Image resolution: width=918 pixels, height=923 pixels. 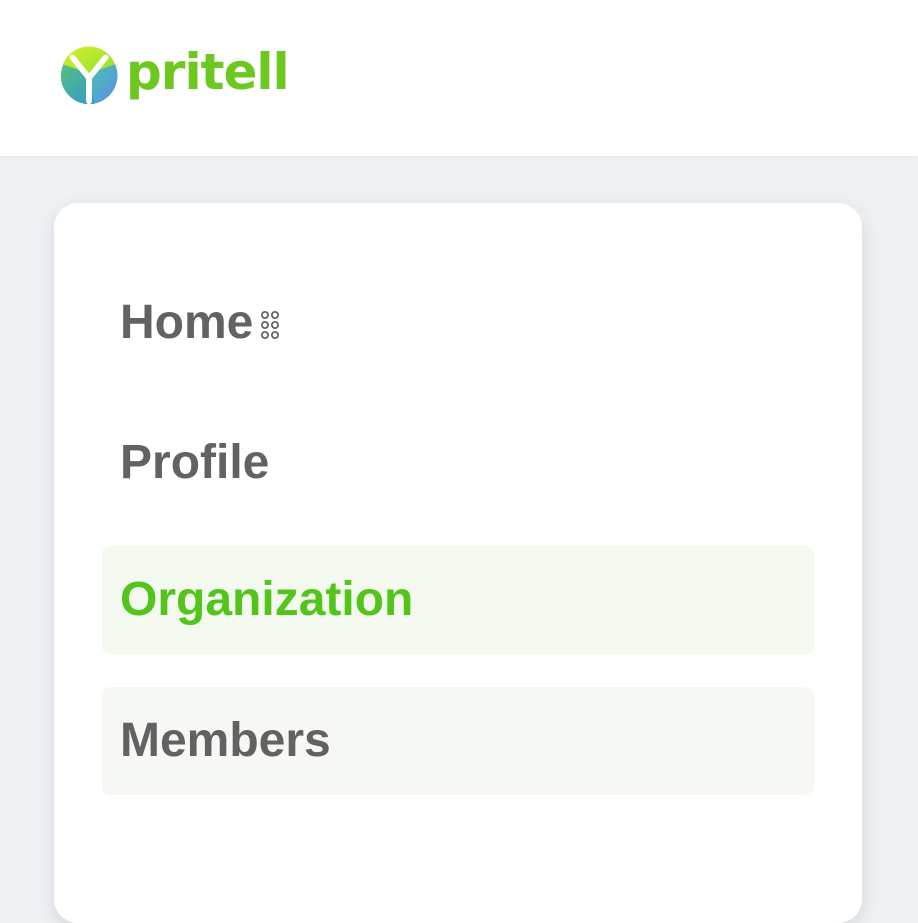 What do you see at coordinates (208, 72) in the screenshot?
I see `brand-name: pritell` at bounding box center [208, 72].